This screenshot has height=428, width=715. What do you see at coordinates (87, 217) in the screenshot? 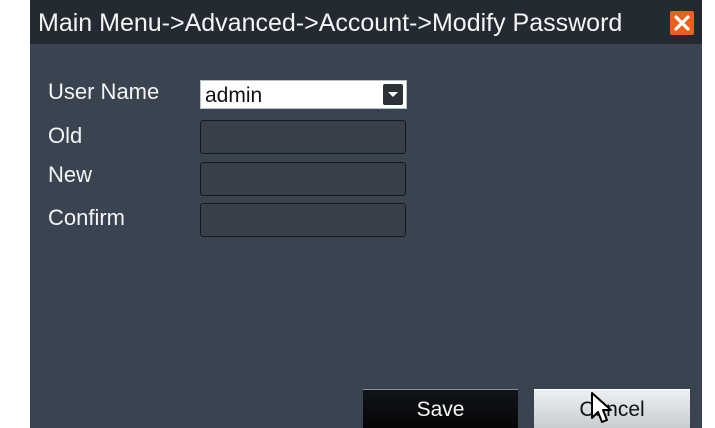
I see `confirm-password-label: Confirm` at bounding box center [87, 217].